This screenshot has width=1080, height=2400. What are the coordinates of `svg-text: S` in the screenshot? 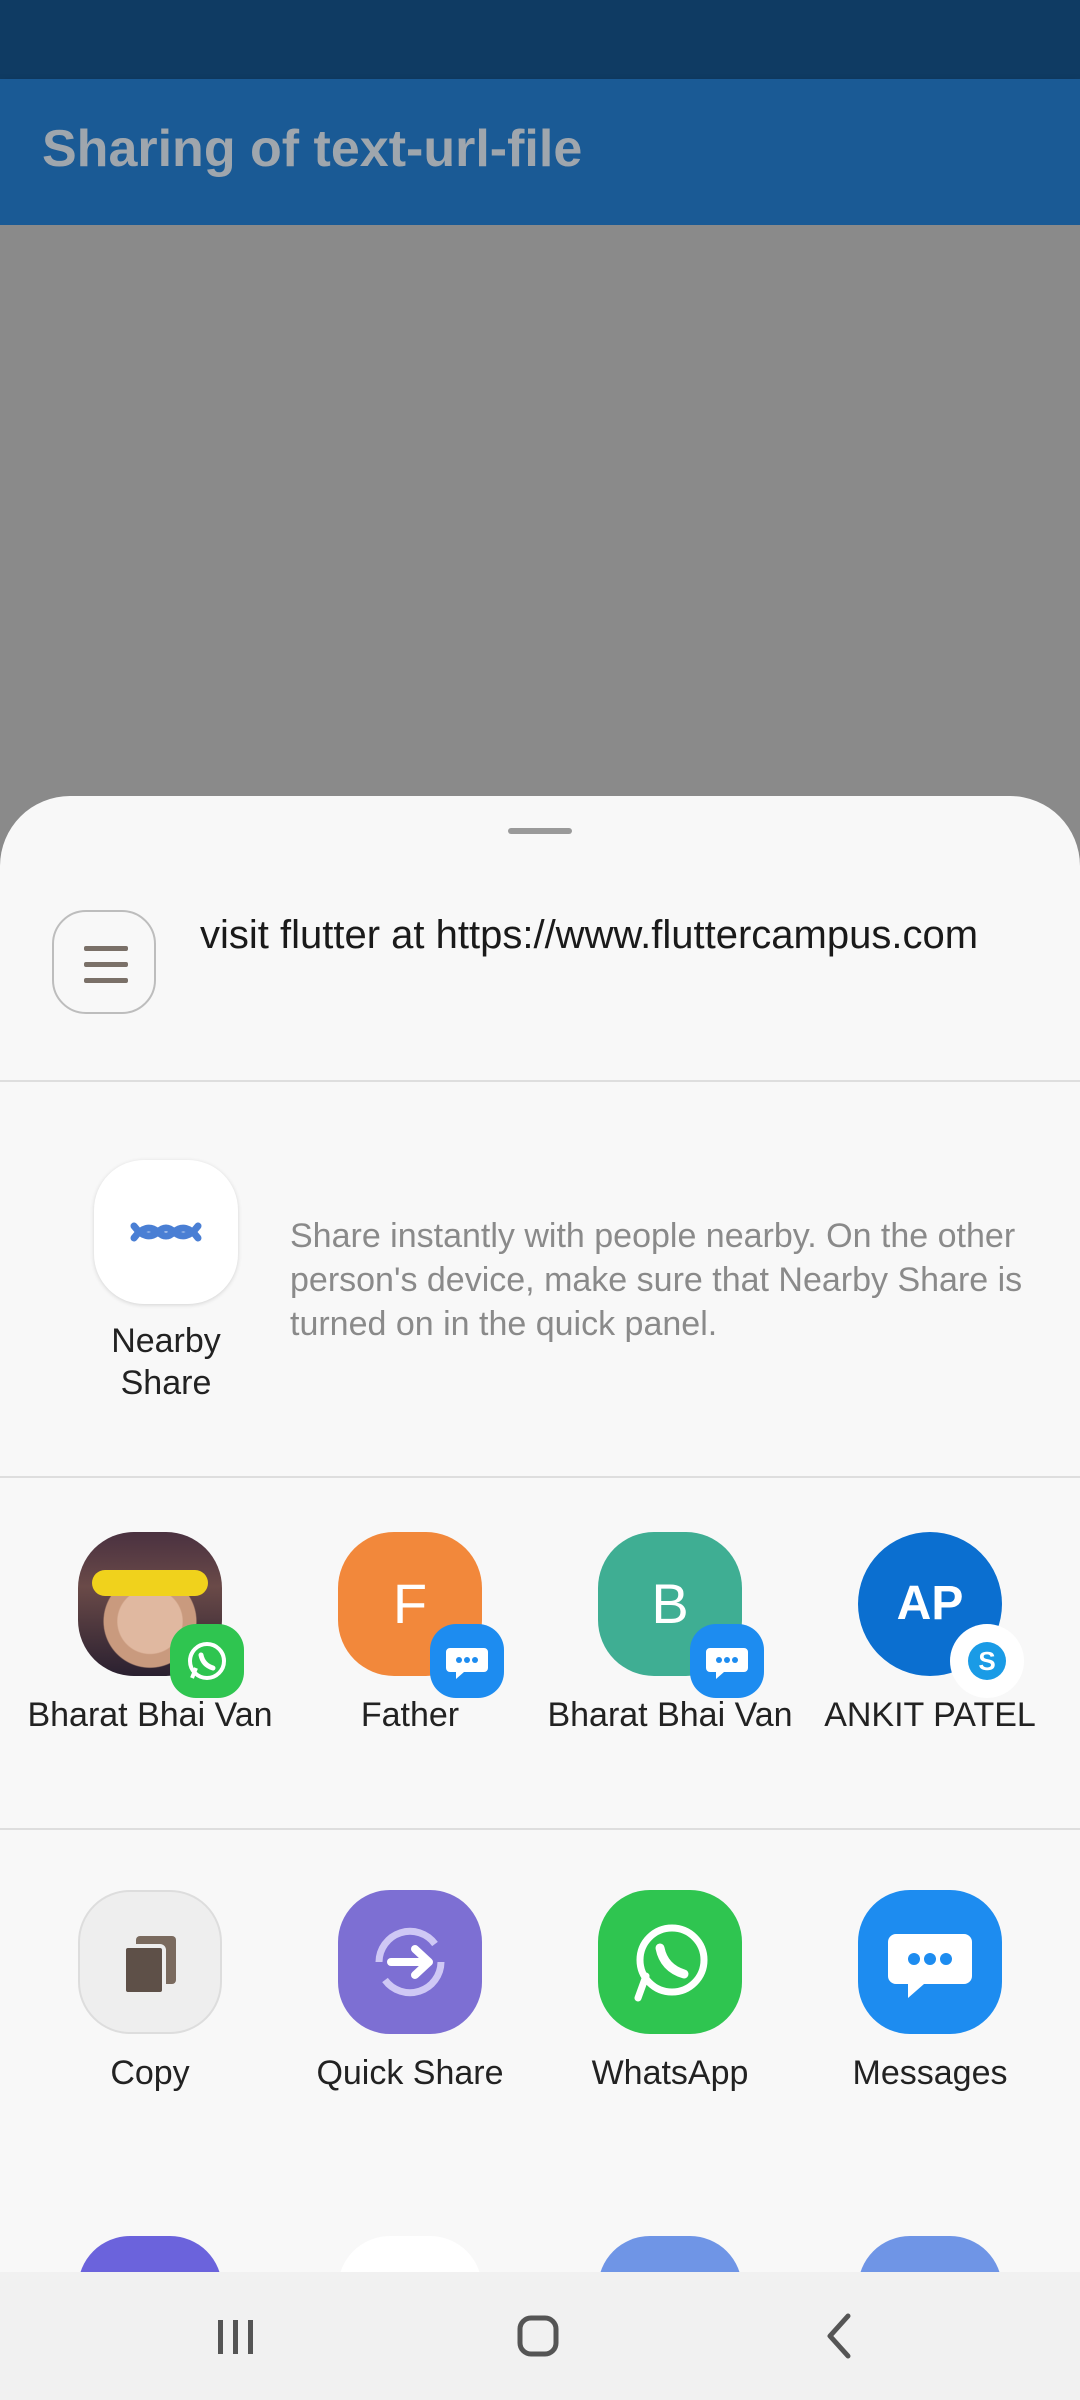 It's located at (986, 1661).